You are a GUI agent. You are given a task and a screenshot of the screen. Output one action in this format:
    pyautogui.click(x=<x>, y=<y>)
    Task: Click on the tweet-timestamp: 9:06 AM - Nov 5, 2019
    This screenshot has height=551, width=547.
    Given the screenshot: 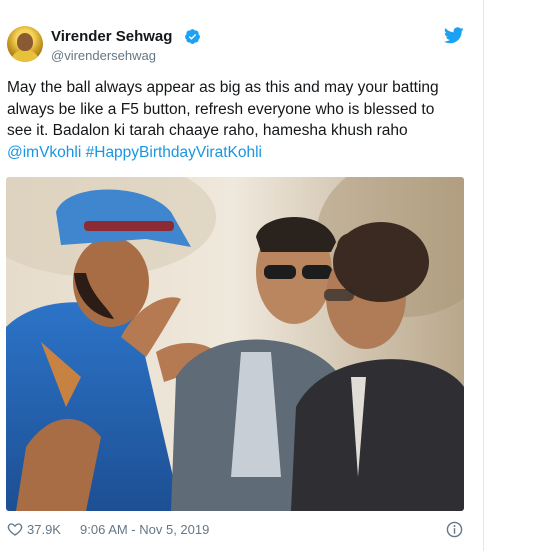 What is the action you would take?
    pyautogui.click(x=144, y=529)
    